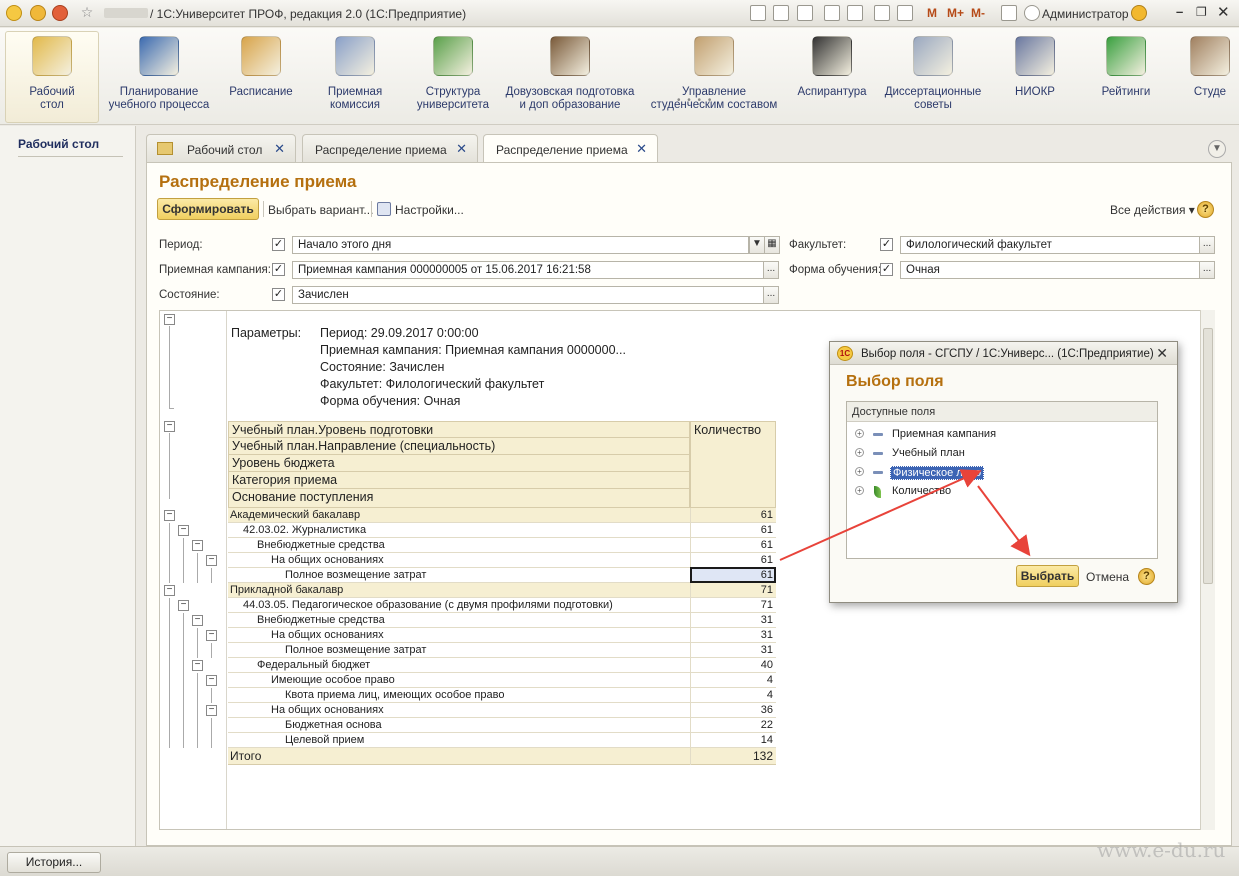 The width and height of the screenshot is (1239, 876). What do you see at coordinates (14, 13) in the screenshot?
I see `app-logo-icon` at bounding box center [14, 13].